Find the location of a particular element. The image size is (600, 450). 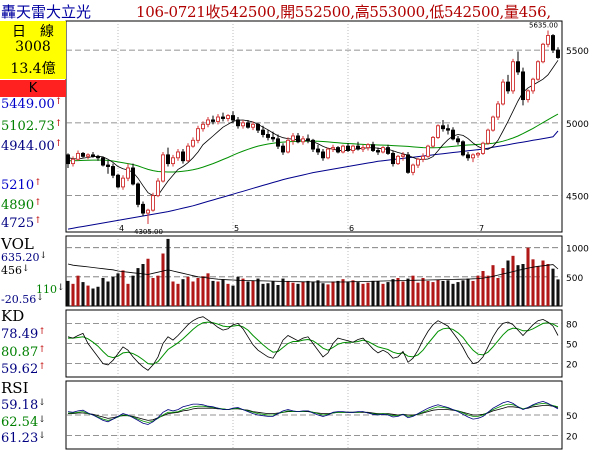

rsi-value: 61.23↓ is located at coordinates (23, 438).